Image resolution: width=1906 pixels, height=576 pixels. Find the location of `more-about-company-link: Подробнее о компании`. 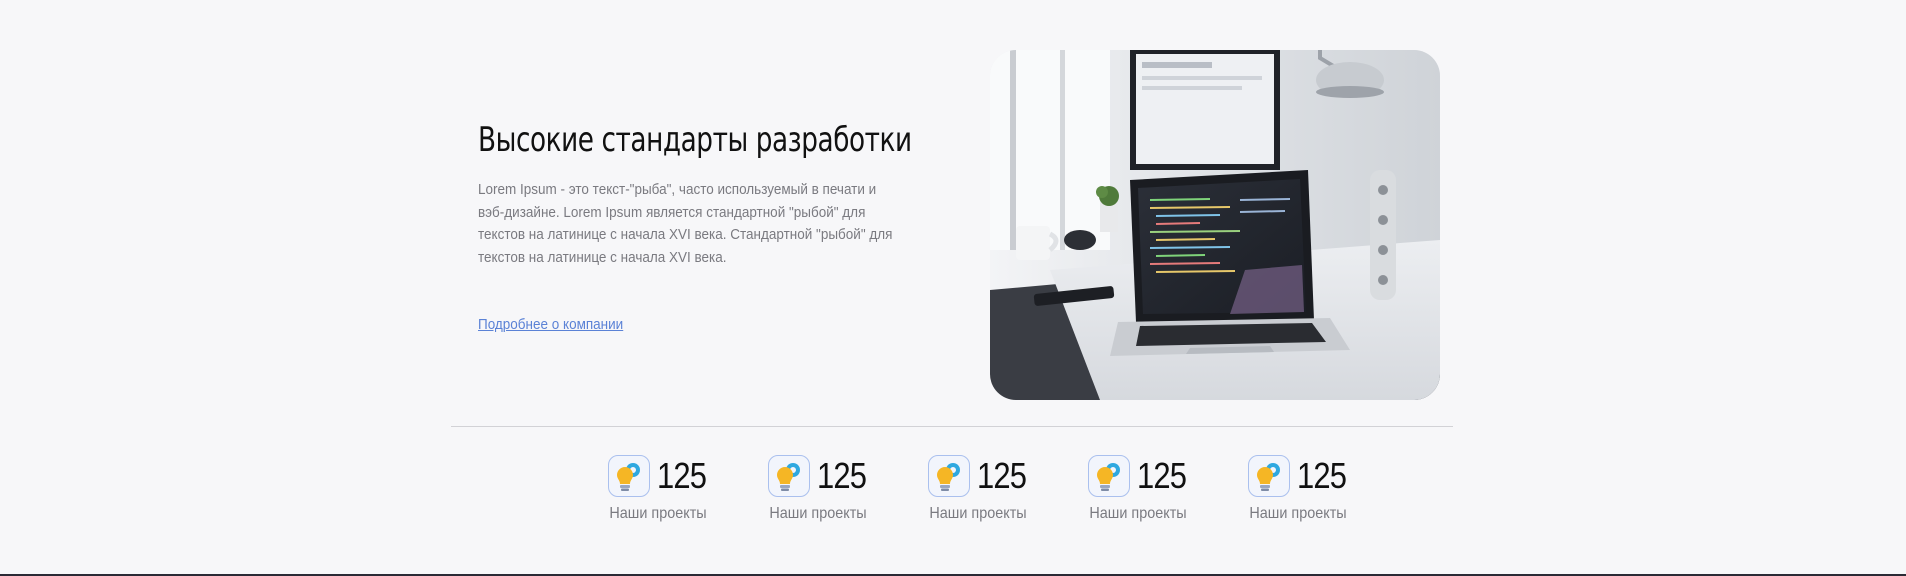

more-about-company-link: Подробнее о компании is located at coordinates (550, 324).